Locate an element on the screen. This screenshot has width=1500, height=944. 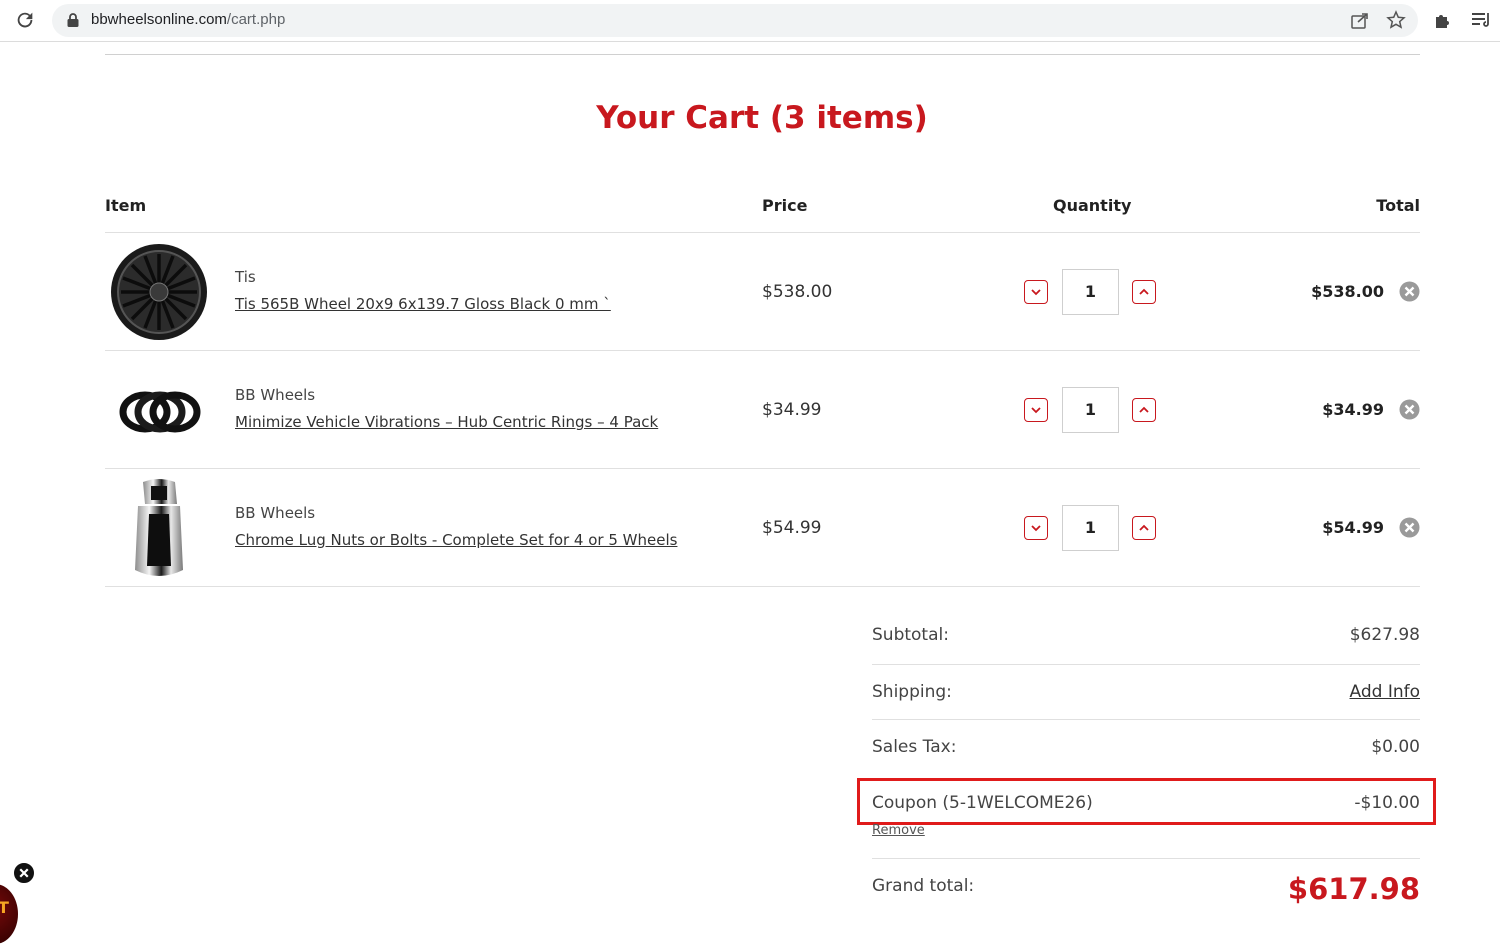
header-price: Price is located at coordinates (785, 205).